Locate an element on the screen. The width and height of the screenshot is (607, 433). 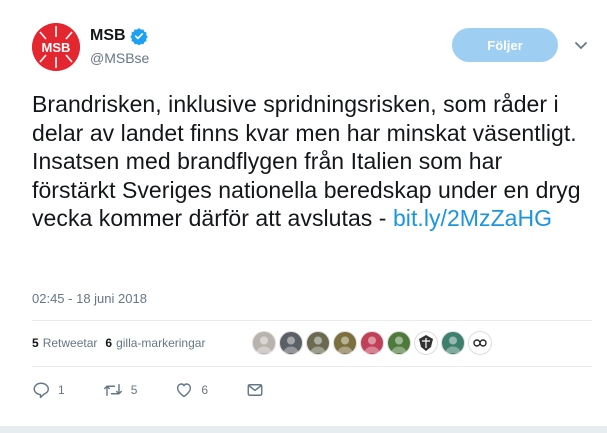
infinity-icon is located at coordinates (480, 343).